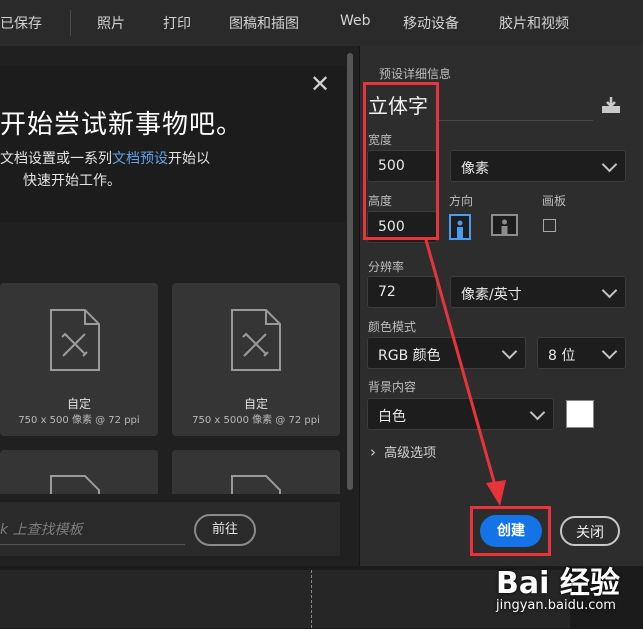  What do you see at coordinates (590, 531) in the screenshot?
I see `close-button: 关闭` at bounding box center [590, 531].